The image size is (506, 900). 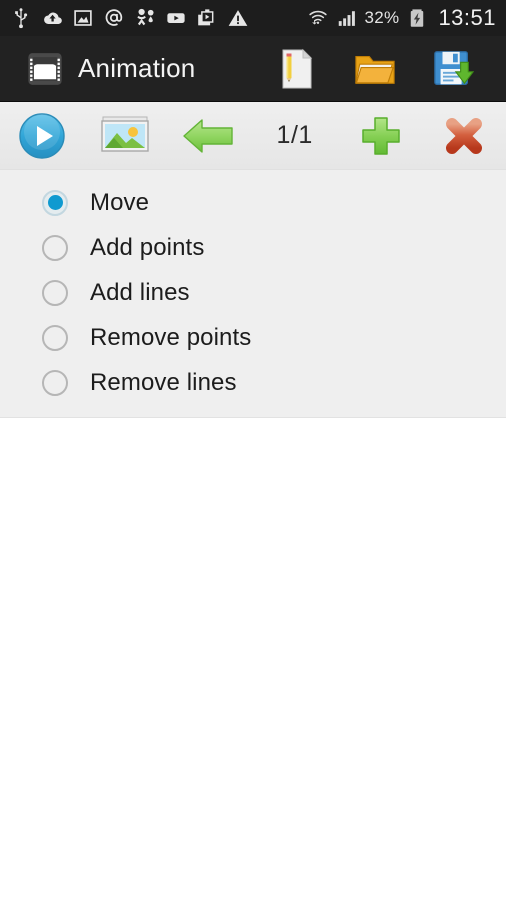 I want to click on background-image-button, so click(x=124, y=136).